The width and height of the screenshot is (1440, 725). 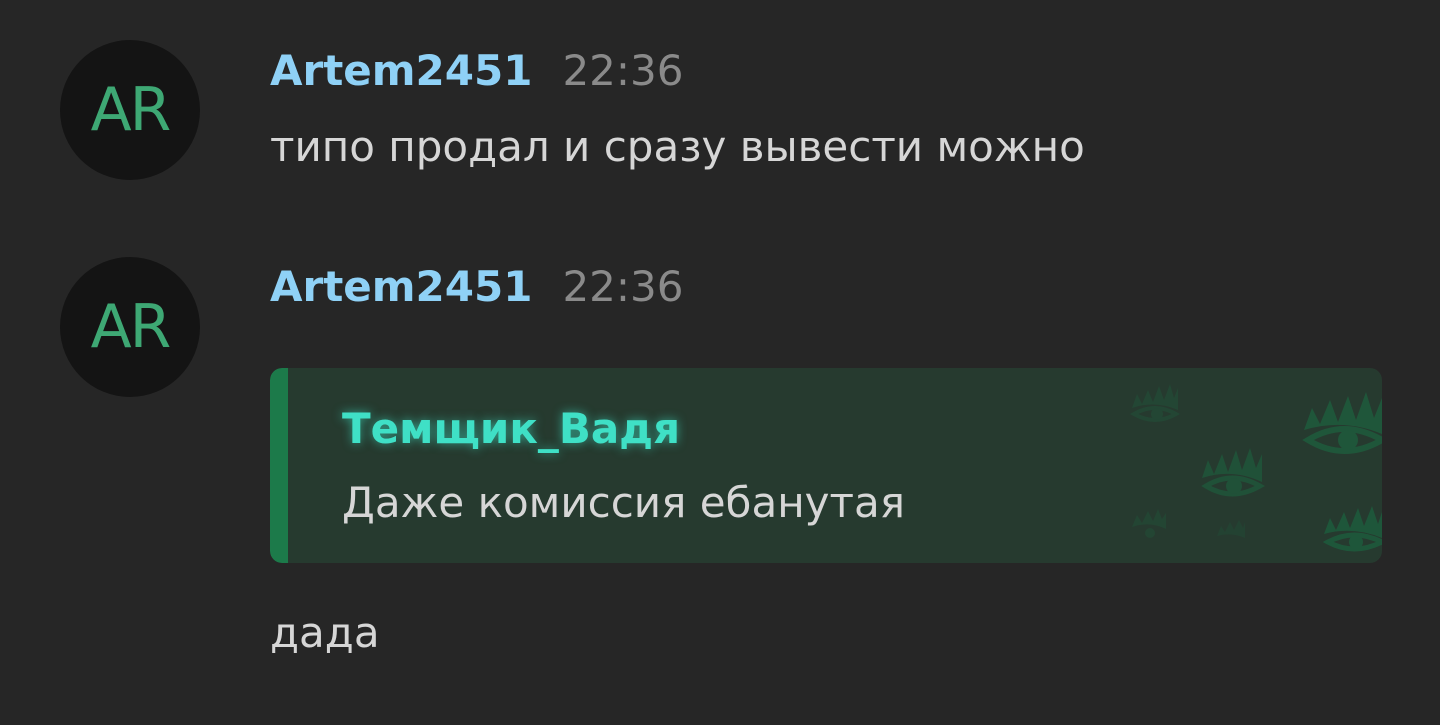 I want to click on reply-author-name: Темщик_Вадя, so click(x=511, y=428).